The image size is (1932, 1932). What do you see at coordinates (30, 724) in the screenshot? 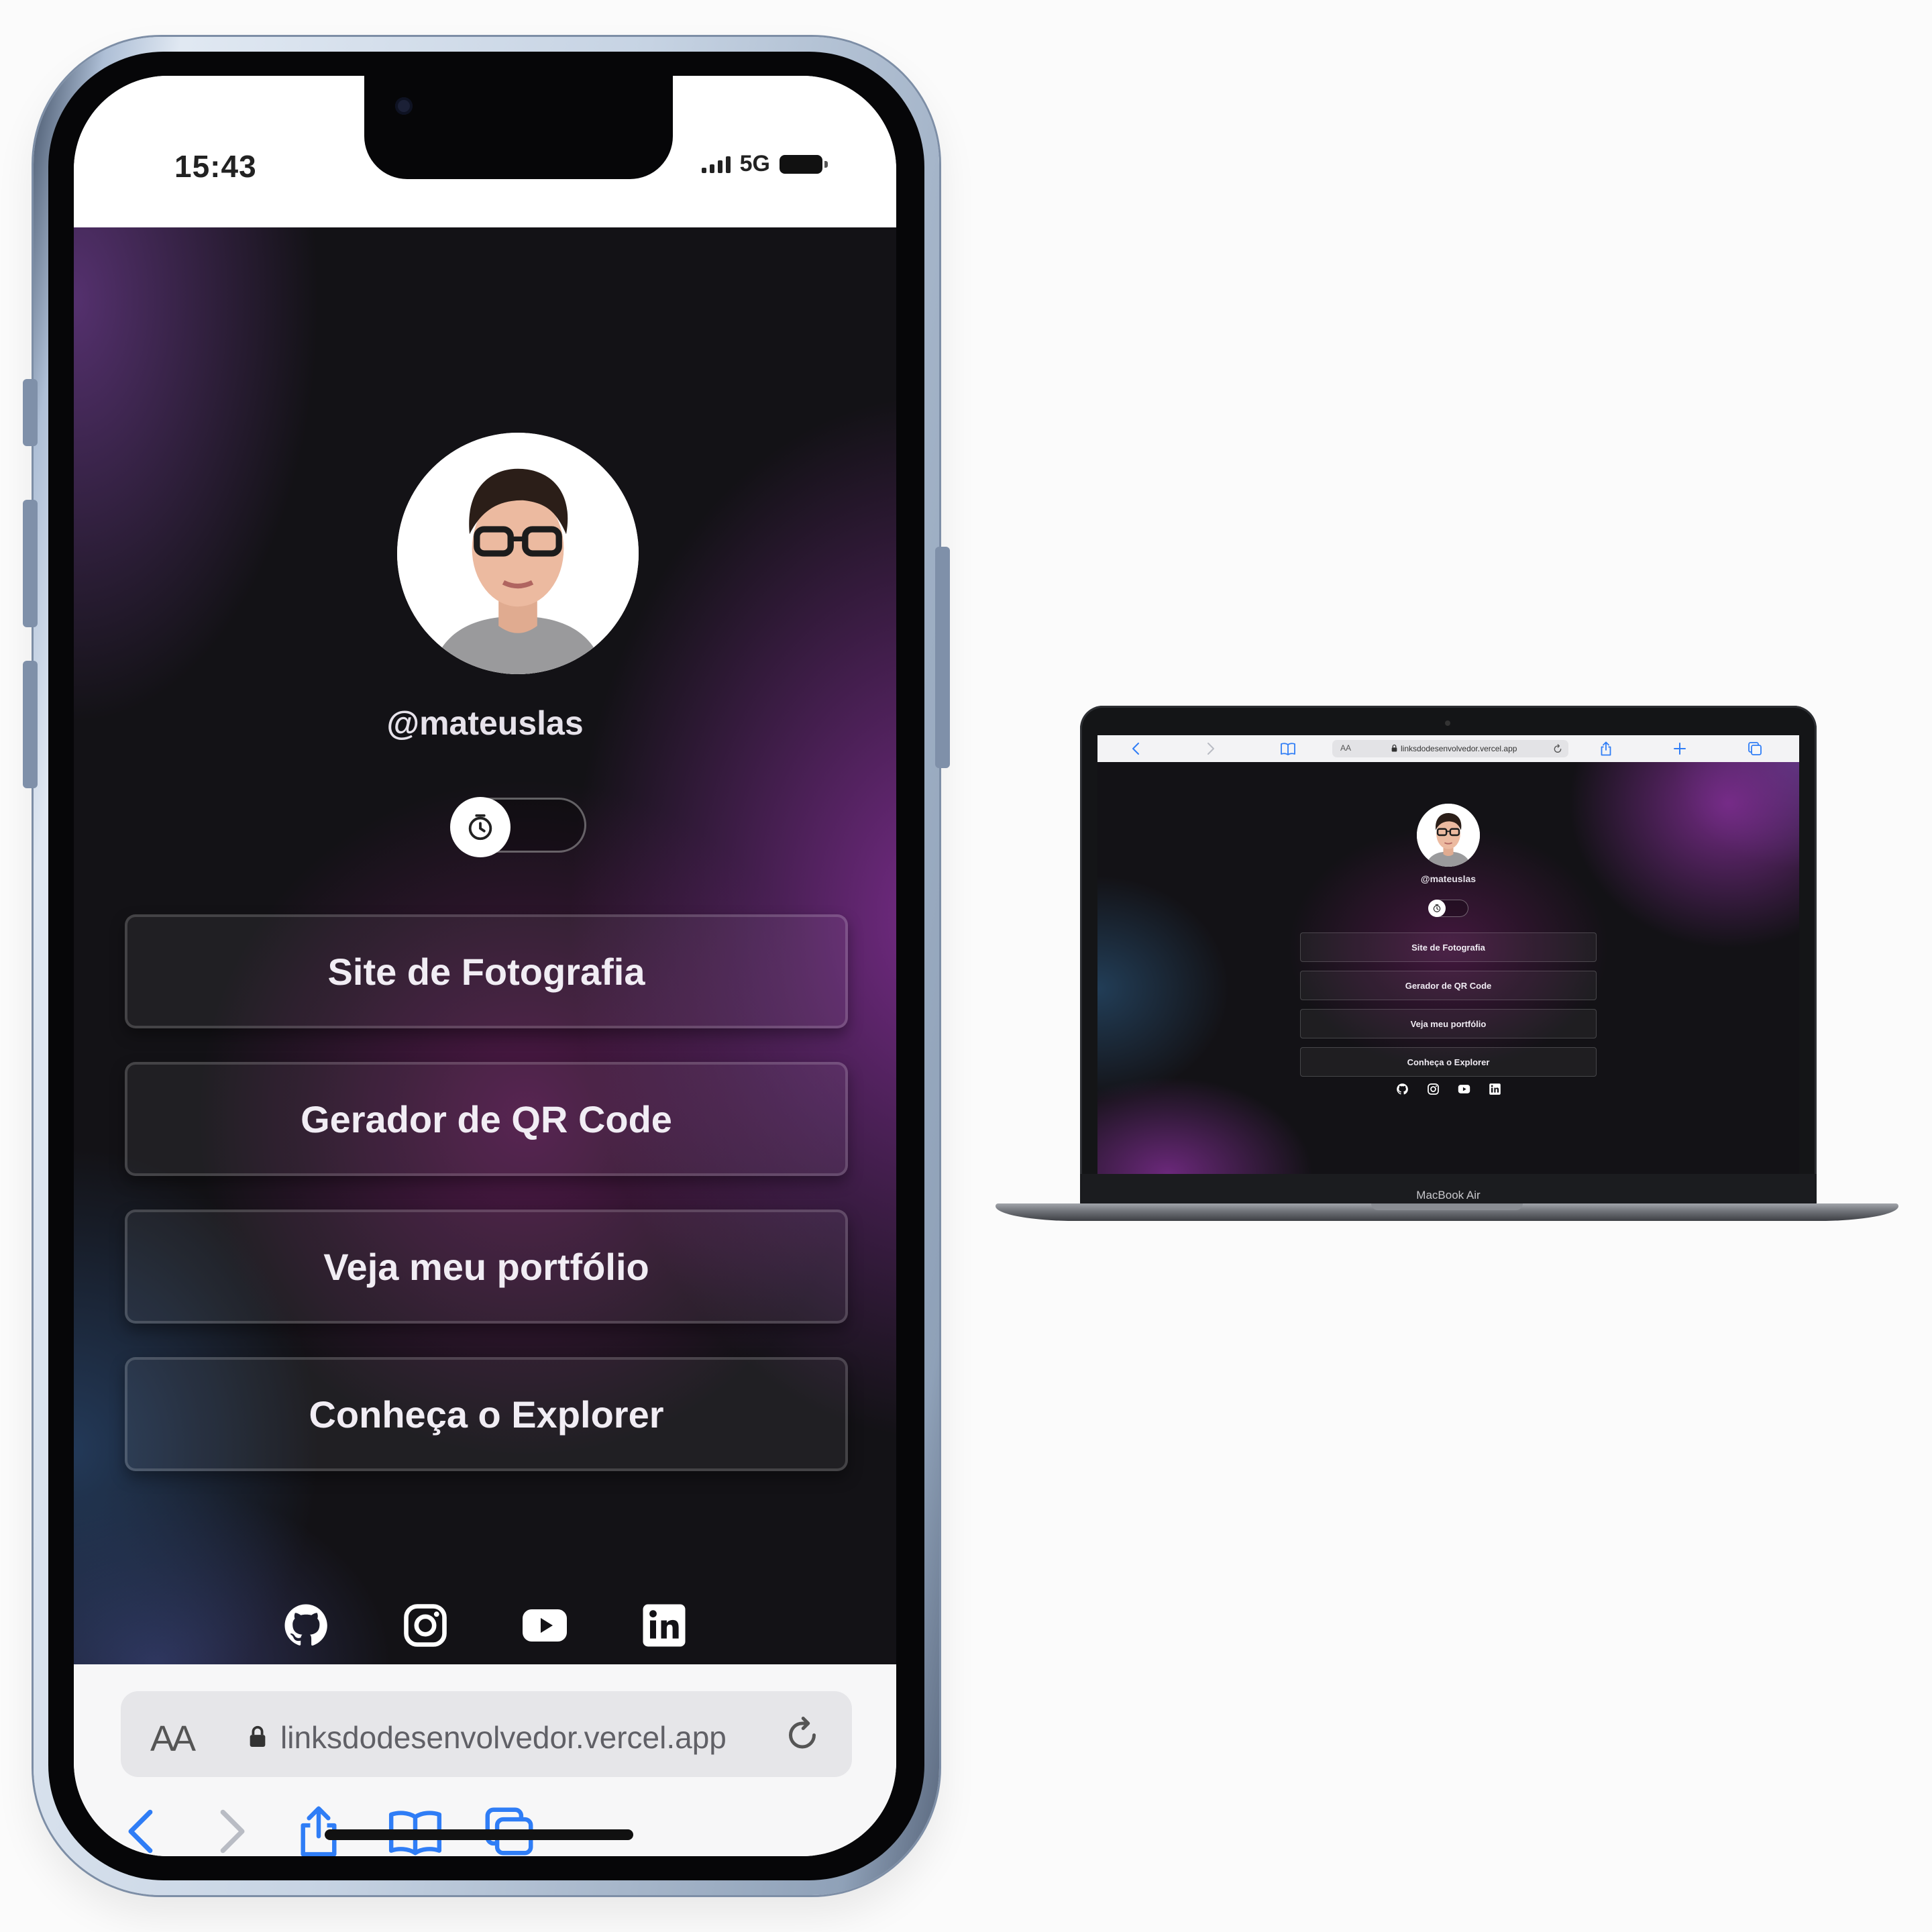
I see `volume-down-button` at bounding box center [30, 724].